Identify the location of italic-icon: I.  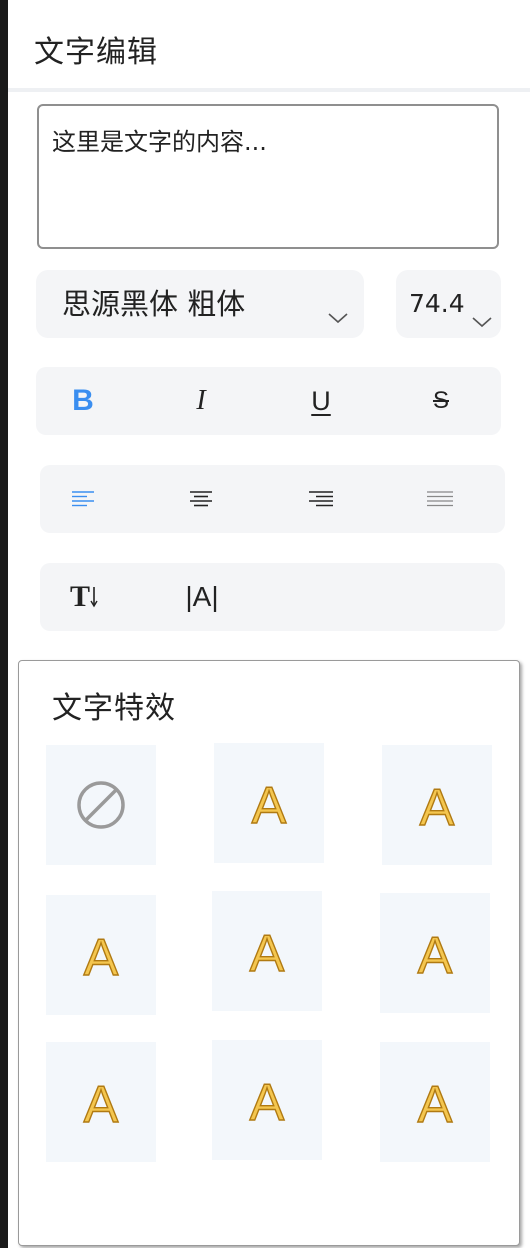
(201, 400).